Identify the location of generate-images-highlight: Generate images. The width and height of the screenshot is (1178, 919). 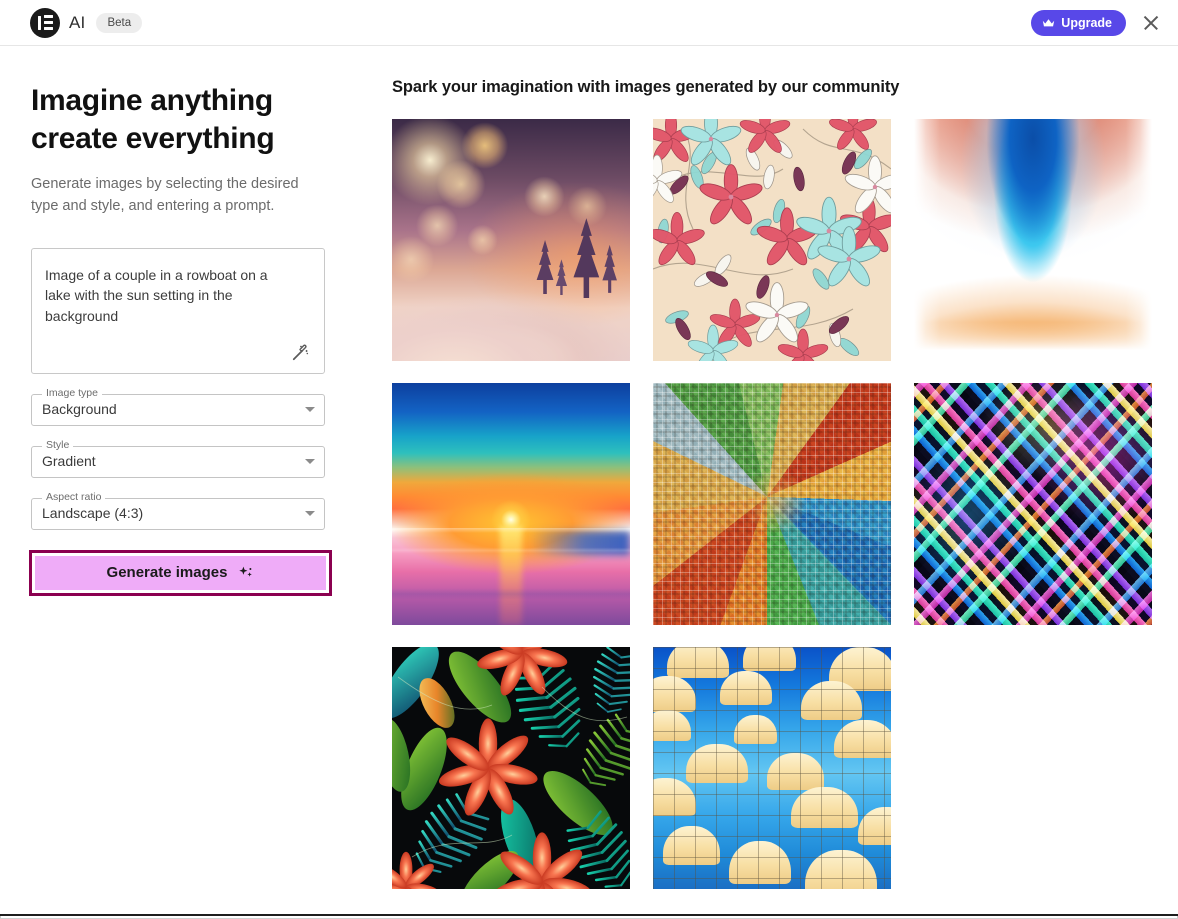
(180, 572).